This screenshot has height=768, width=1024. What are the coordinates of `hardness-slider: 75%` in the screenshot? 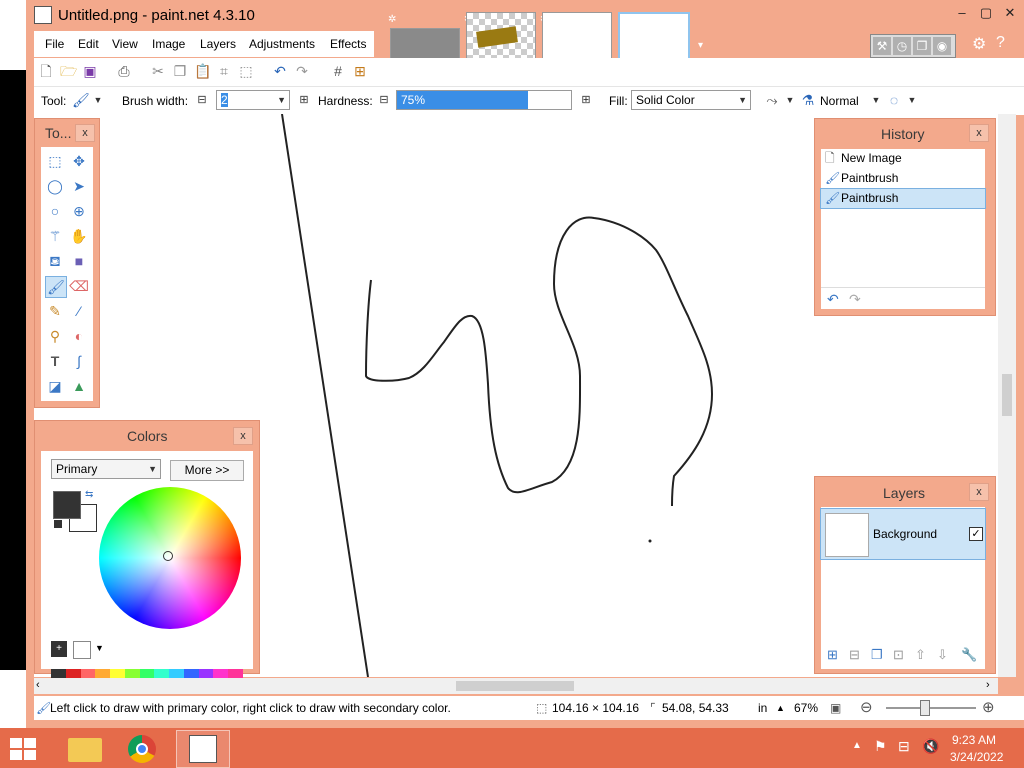 It's located at (484, 100).